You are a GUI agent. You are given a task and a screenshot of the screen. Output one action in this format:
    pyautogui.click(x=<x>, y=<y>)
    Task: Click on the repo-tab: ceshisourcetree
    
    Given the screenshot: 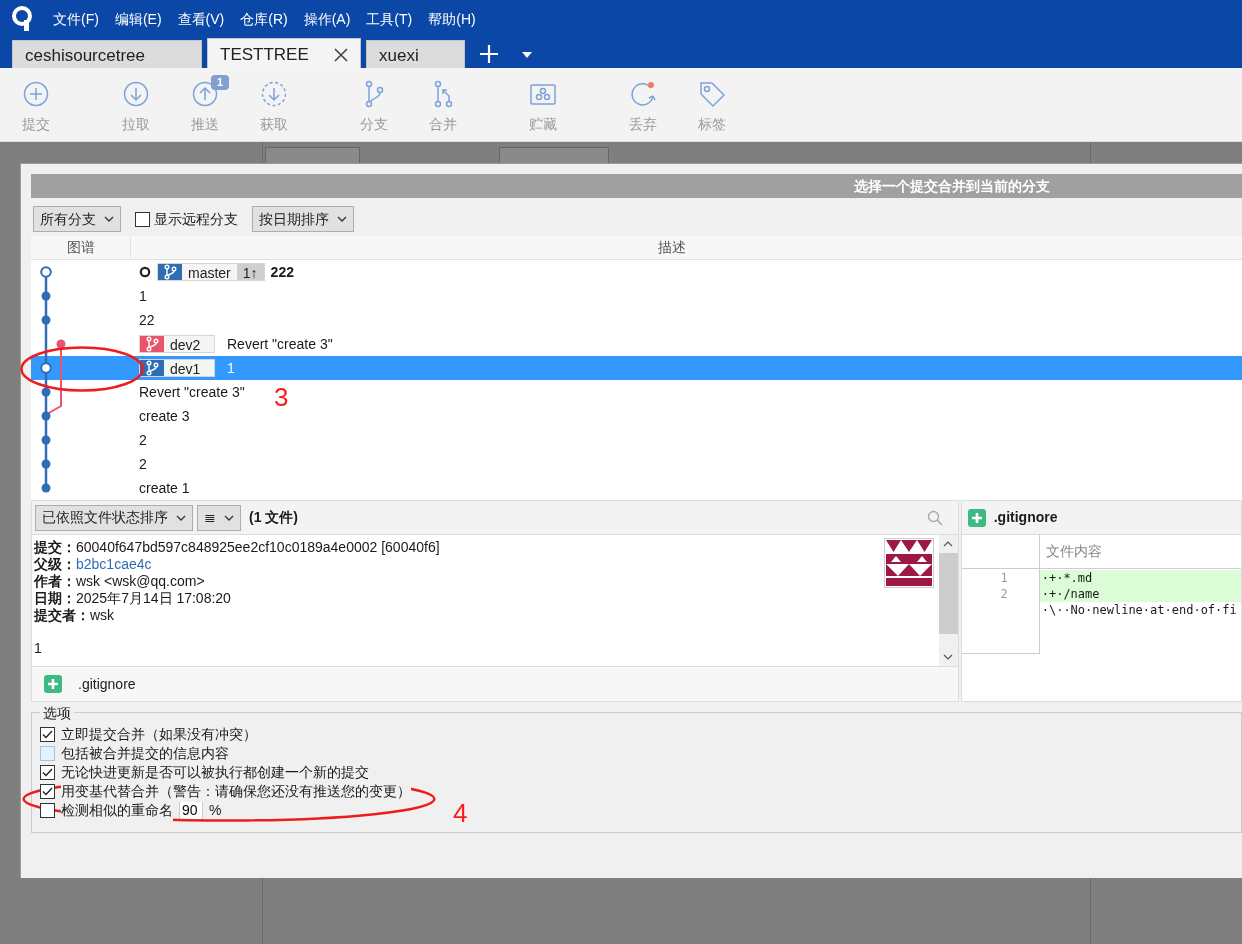 What is the action you would take?
    pyautogui.click(x=107, y=54)
    